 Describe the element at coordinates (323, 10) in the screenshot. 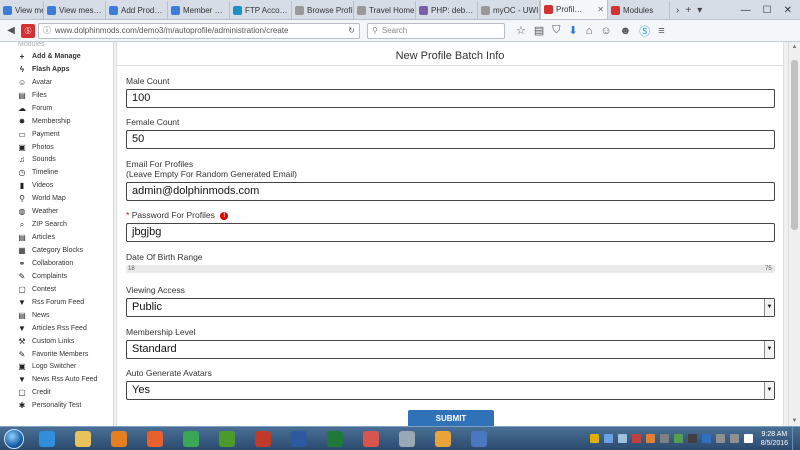

I see `browser-tab: Browse Profiles` at that location.